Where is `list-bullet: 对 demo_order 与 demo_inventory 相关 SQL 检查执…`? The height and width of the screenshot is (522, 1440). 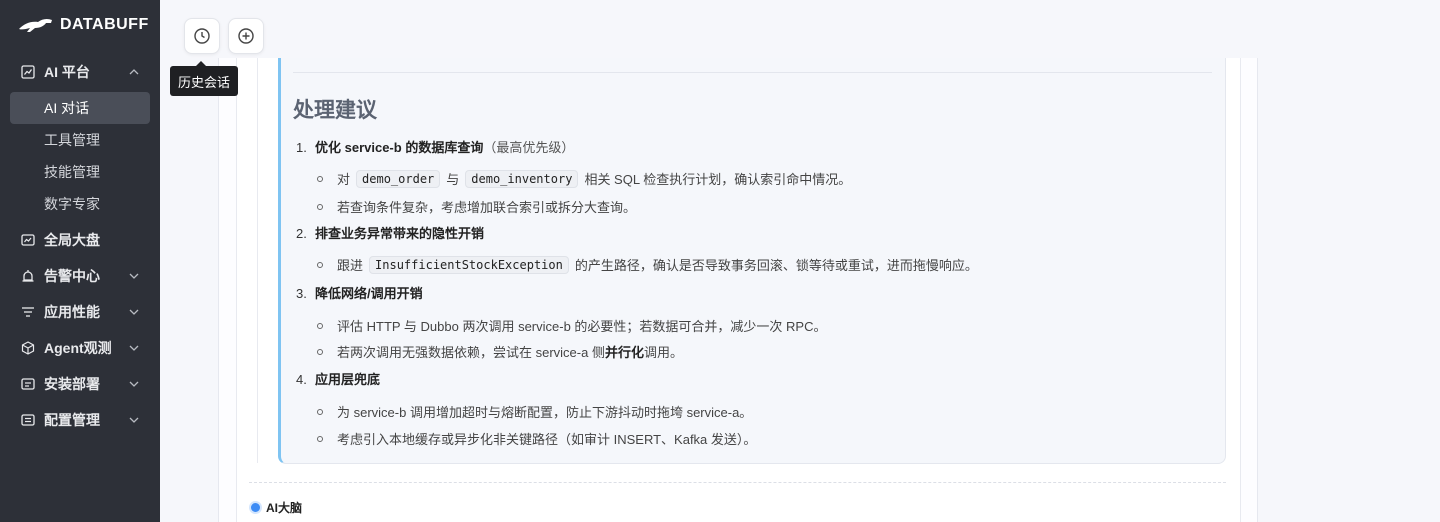
list-bullet: 对 demo_order 与 demo_inventory 相关 SQL 检查执… is located at coordinates (584, 178).